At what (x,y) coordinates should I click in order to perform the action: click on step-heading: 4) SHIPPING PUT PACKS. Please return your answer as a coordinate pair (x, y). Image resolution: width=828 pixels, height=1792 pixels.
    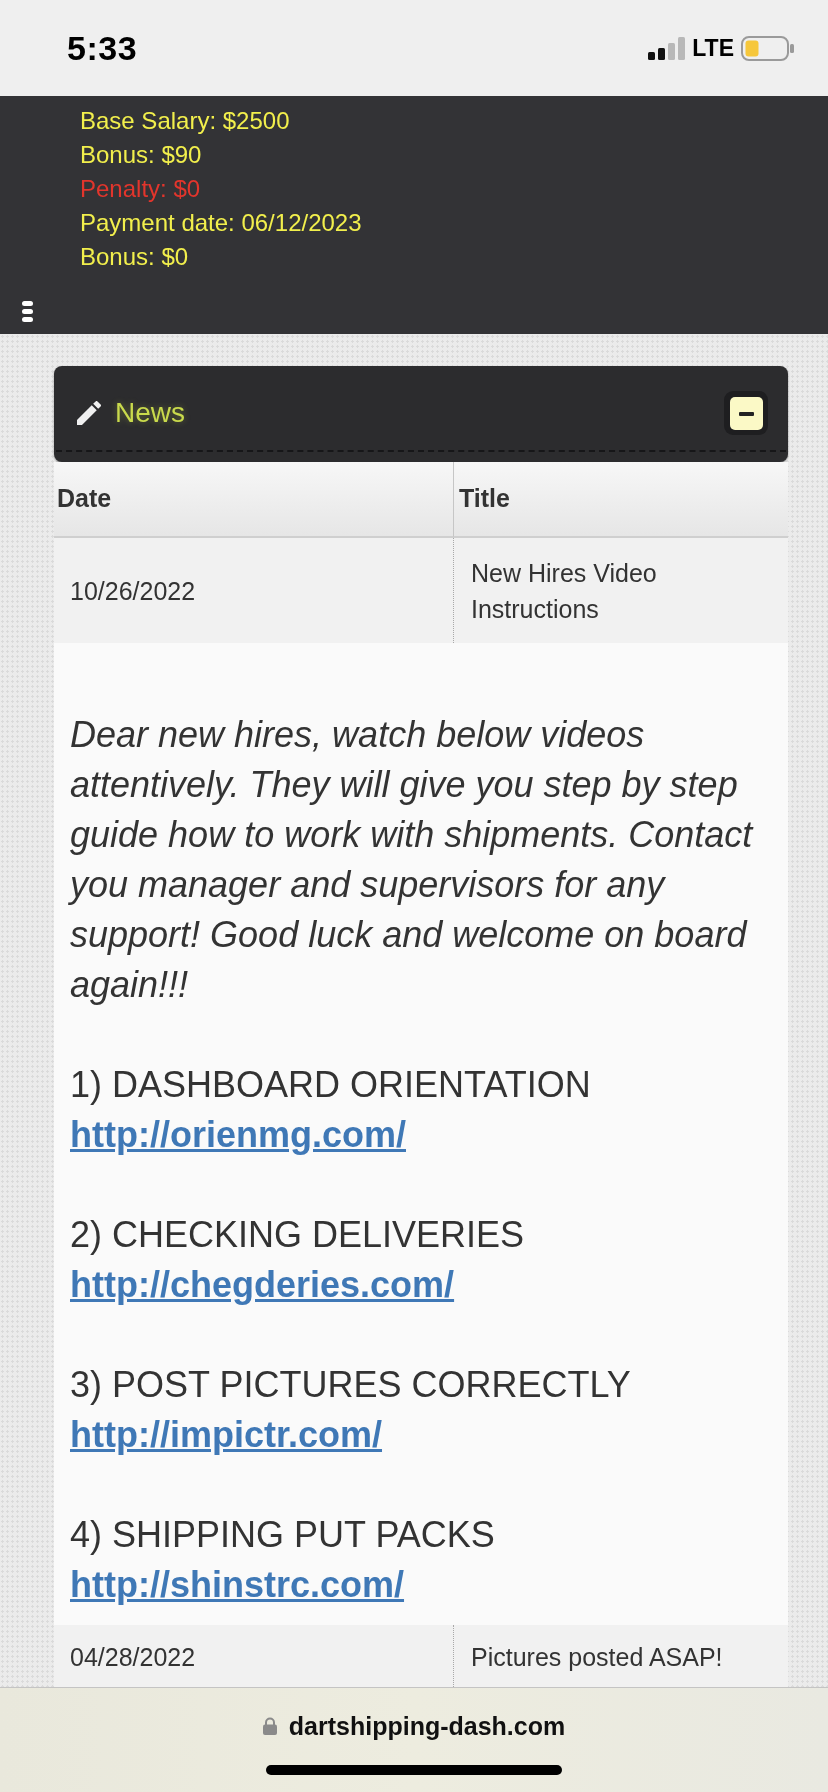
    Looking at the image, I should click on (282, 1535).